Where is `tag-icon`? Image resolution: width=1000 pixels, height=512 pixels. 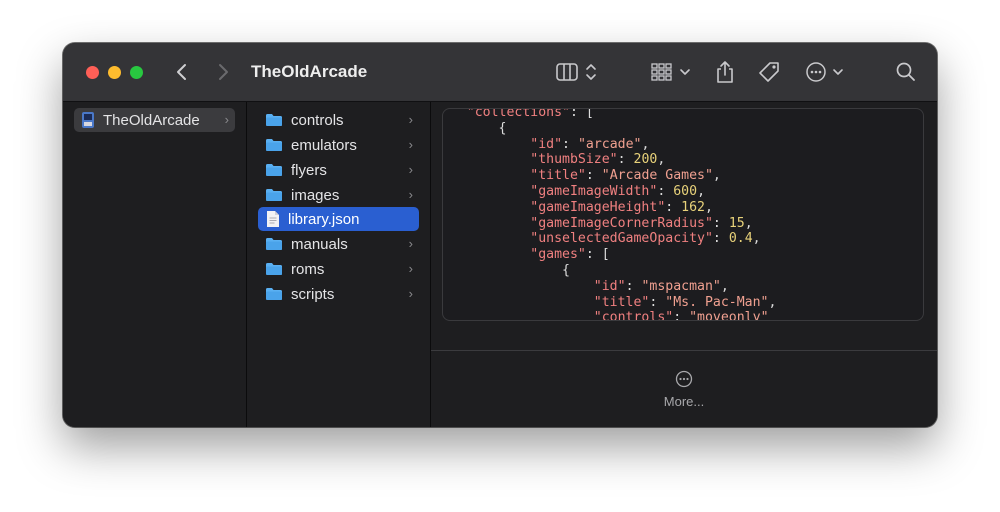 tag-icon is located at coordinates (769, 72).